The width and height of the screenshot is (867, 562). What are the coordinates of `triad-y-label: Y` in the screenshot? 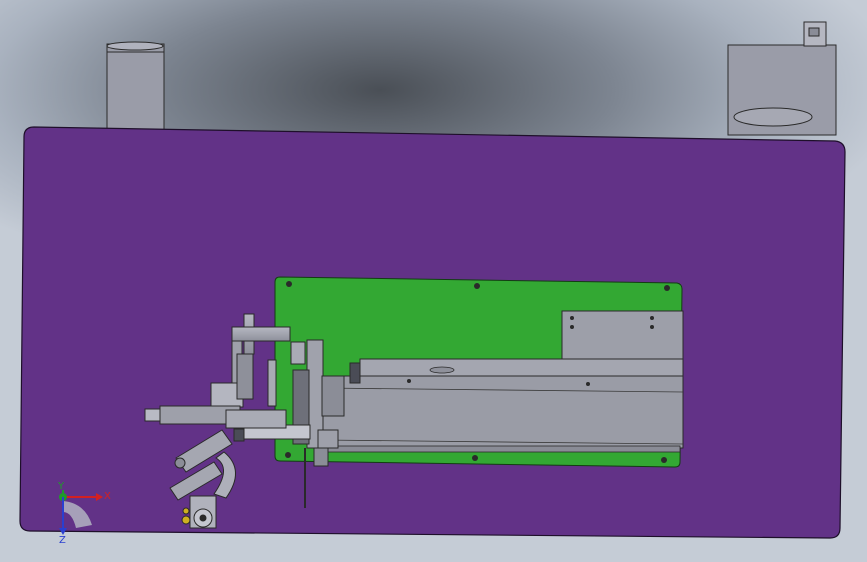 It's located at (61, 486).